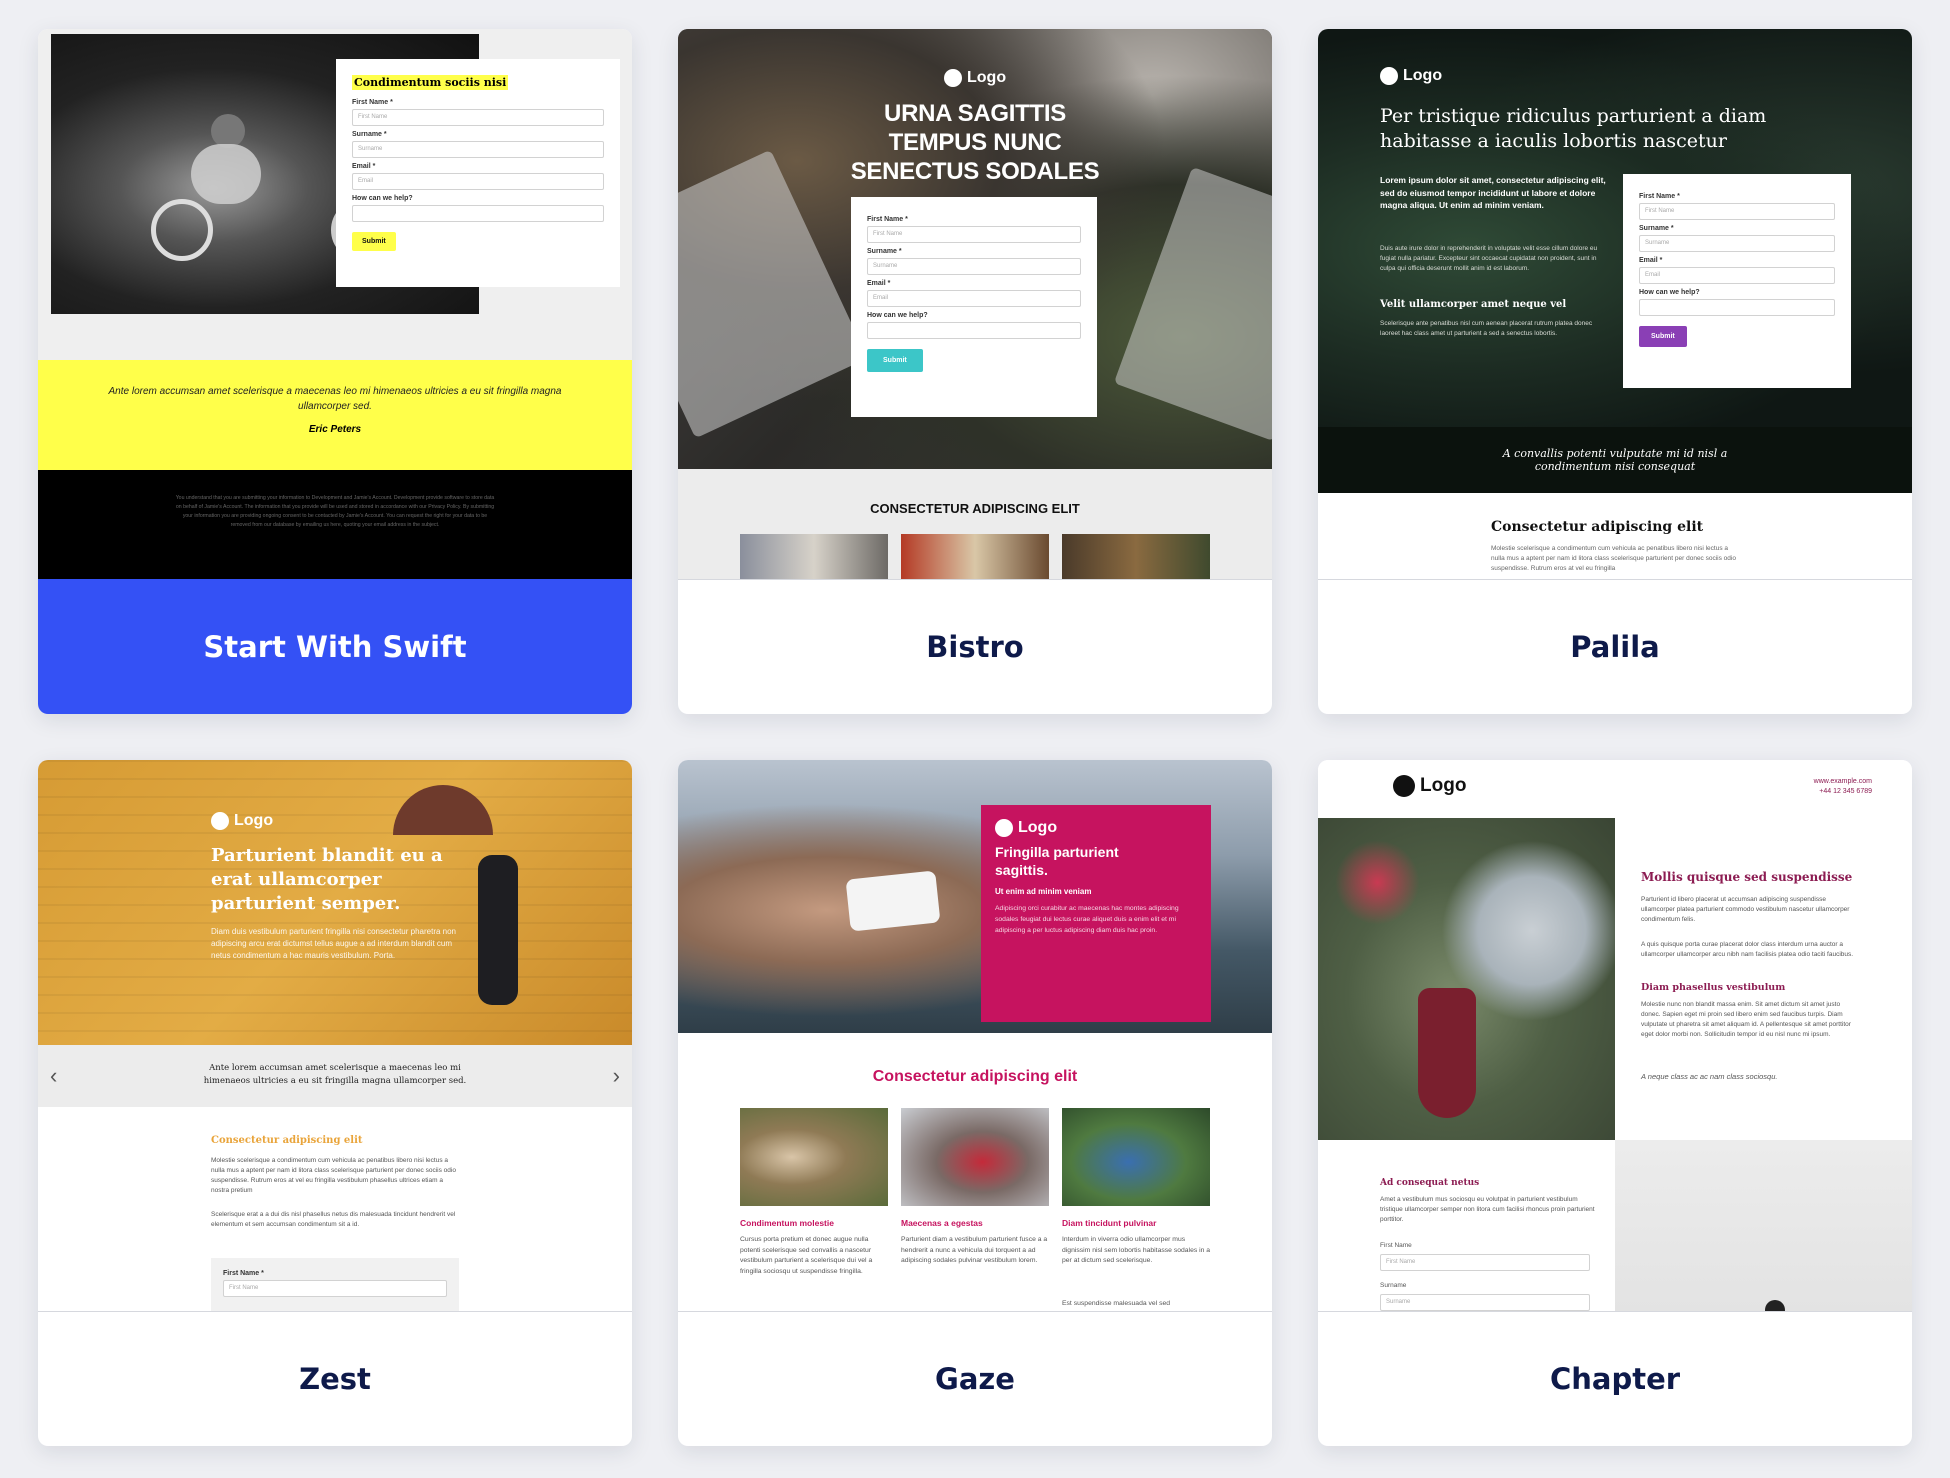 The image size is (1950, 1478). Describe the element at coordinates (1615, 1378) in the screenshot. I see `template-title: Chapter` at that location.